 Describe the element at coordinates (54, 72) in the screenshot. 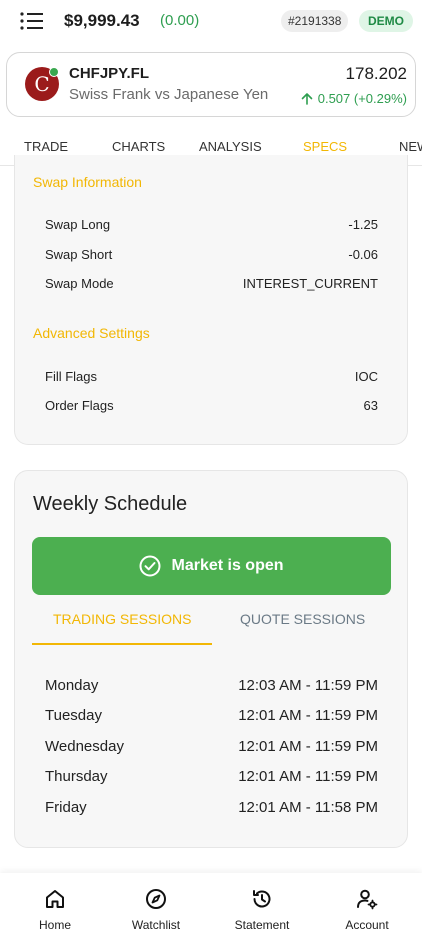

I see `online-status-dot` at that location.